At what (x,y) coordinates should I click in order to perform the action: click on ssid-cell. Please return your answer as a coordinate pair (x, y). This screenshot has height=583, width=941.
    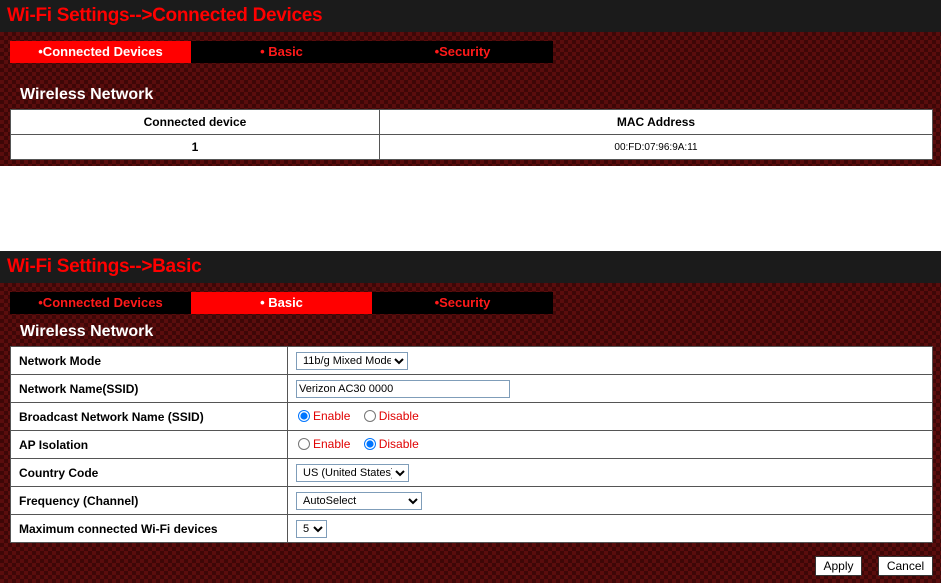
    Looking at the image, I should click on (610, 388).